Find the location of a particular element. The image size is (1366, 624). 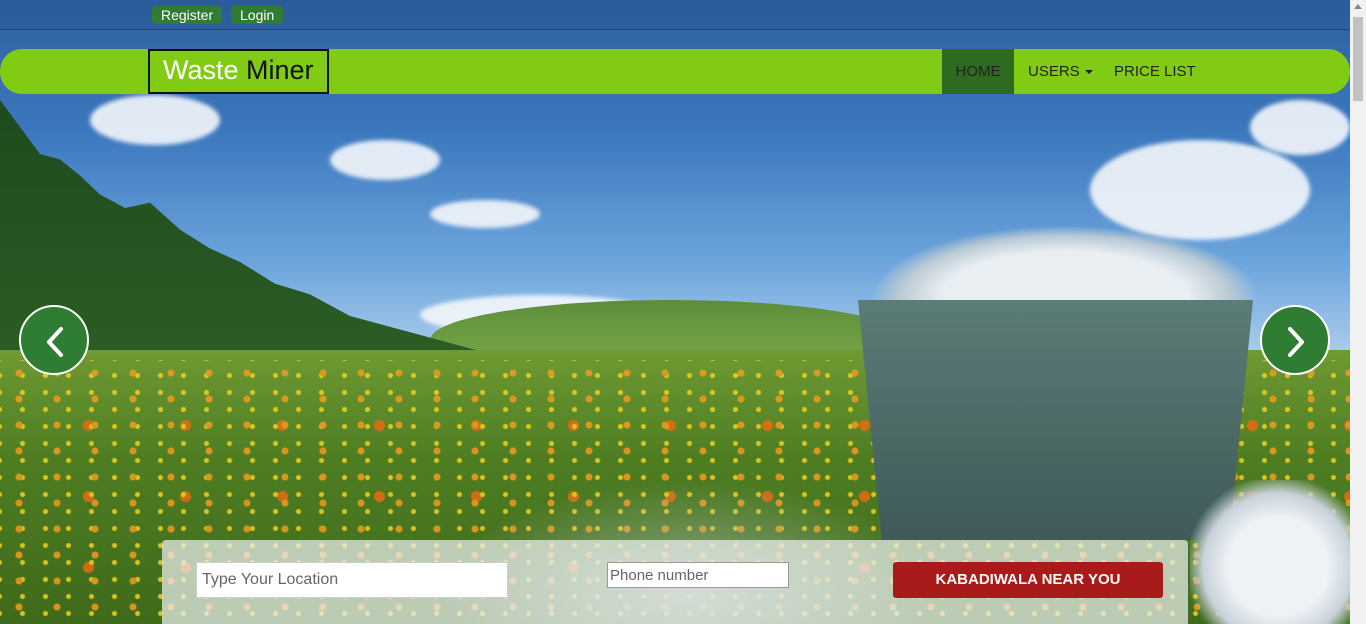

carousel-prev-button is located at coordinates (54, 340).